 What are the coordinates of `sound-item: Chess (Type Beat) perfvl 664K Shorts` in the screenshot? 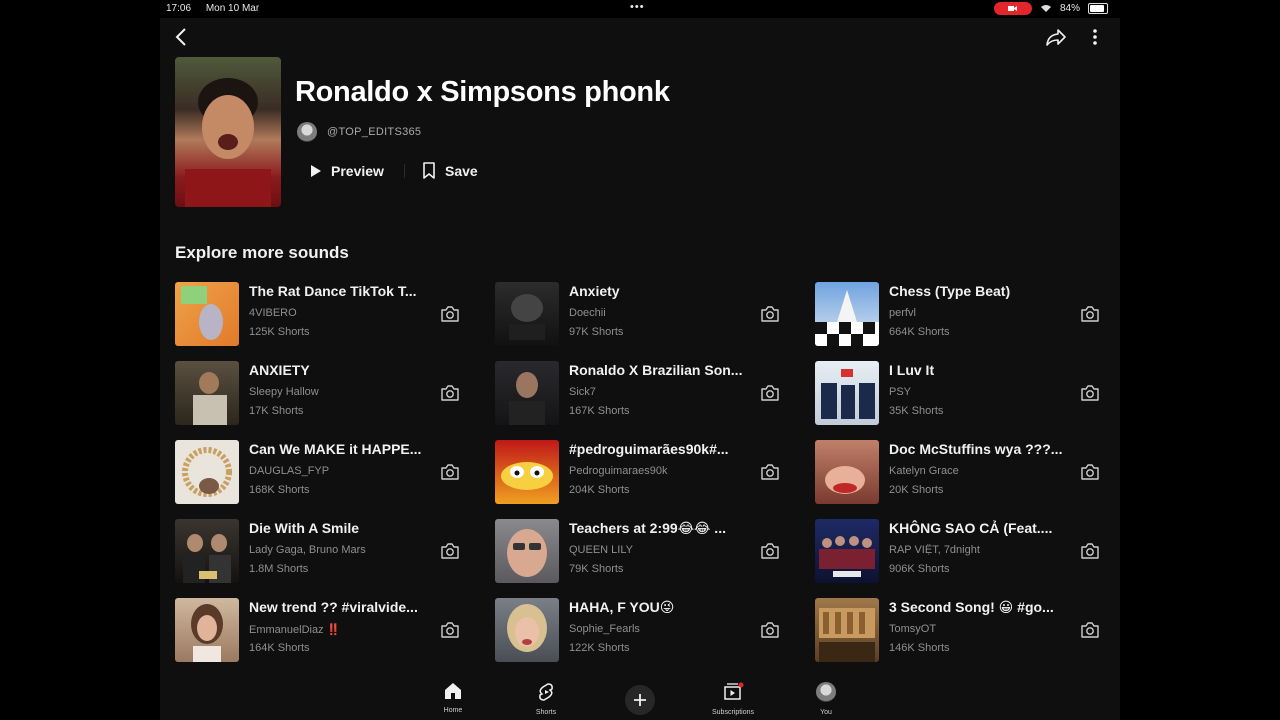 It's located at (960, 315).